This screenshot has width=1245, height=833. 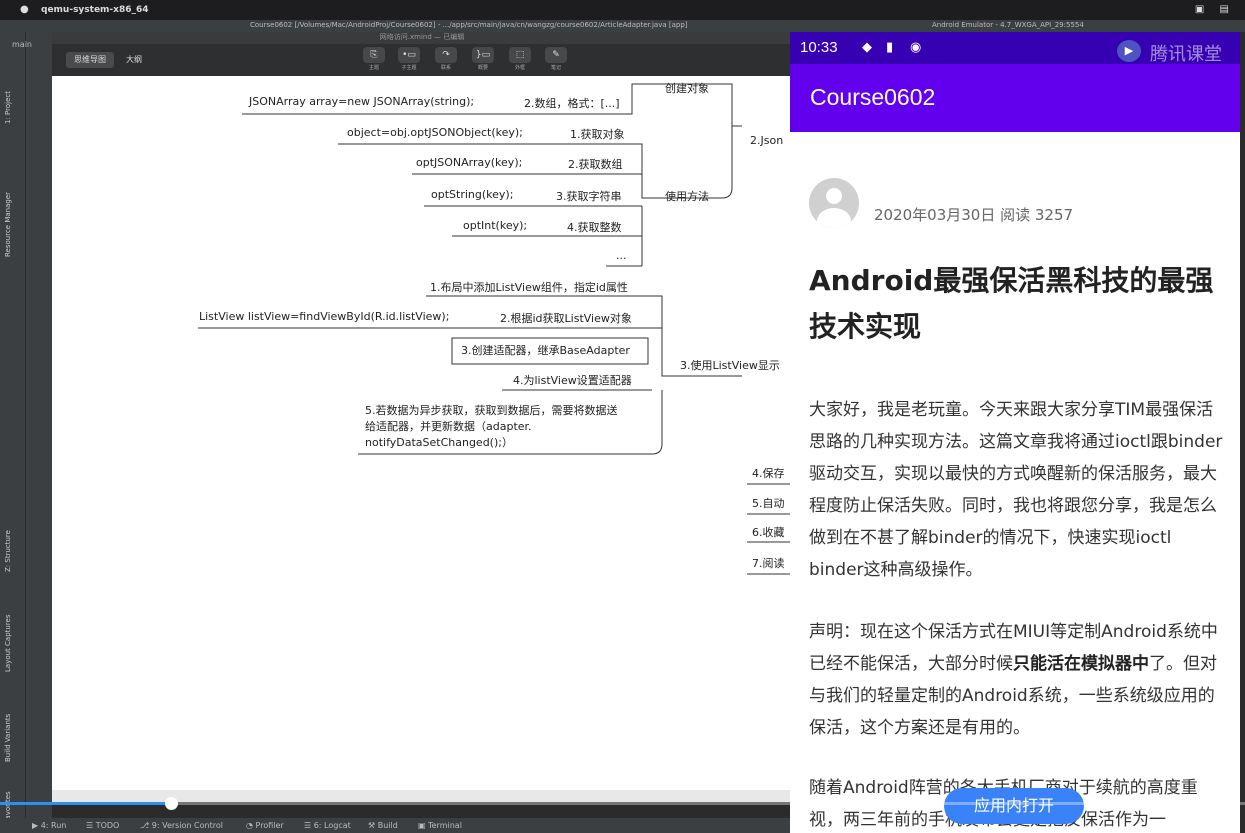 What do you see at coordinates (768, 473) in the screenshot?
I see `node-save: 4.保存` at bounding box center [768, 473].